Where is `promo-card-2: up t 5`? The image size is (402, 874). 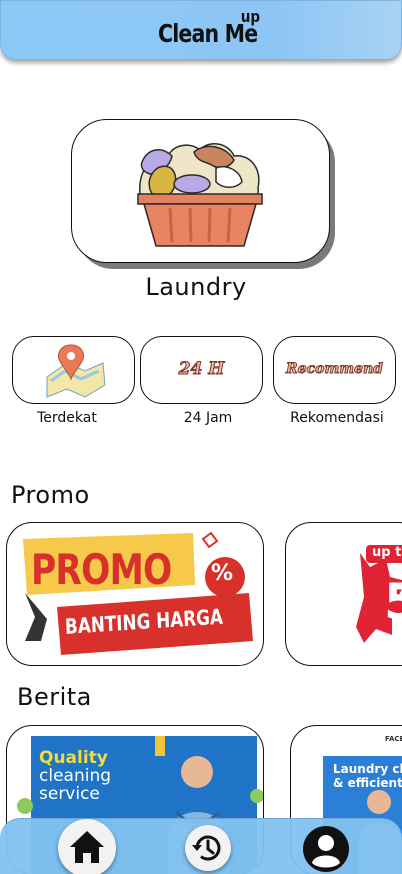 promo-card-2: up t 5 is located at coordinates (343, 594).